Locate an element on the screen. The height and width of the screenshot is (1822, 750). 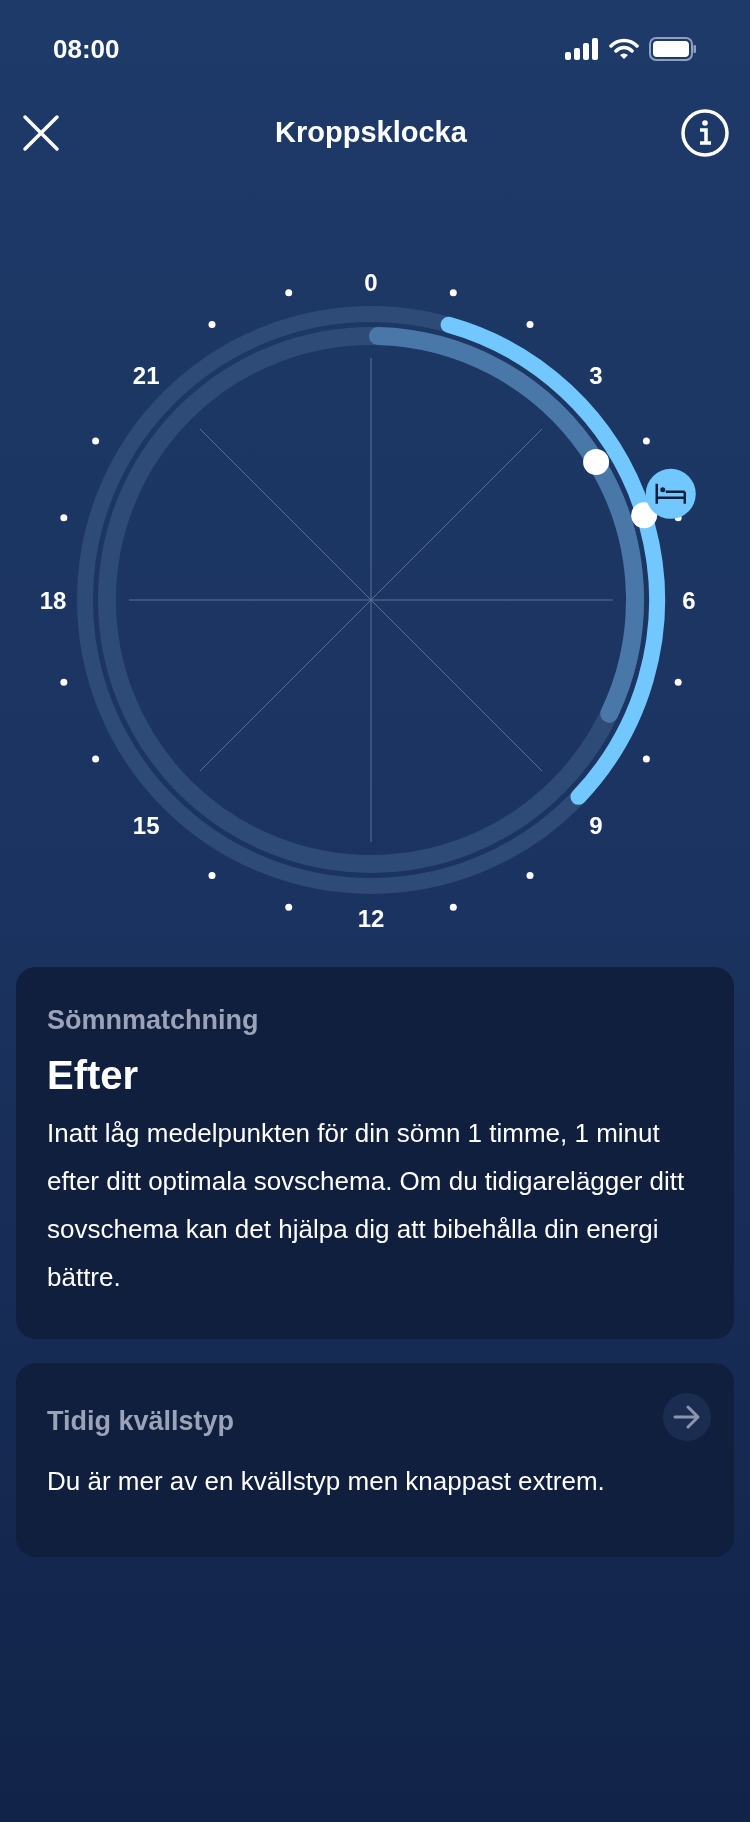
card-text: Inatt låg medelpunkten för din sömn 1 timme, 1 minut efter ditt optimala sovschema. Om du tidigarelägger ditt sovschema kan det hjälpa dig att bibehålla din energi bättre. is located at coordinates (366, 1205).